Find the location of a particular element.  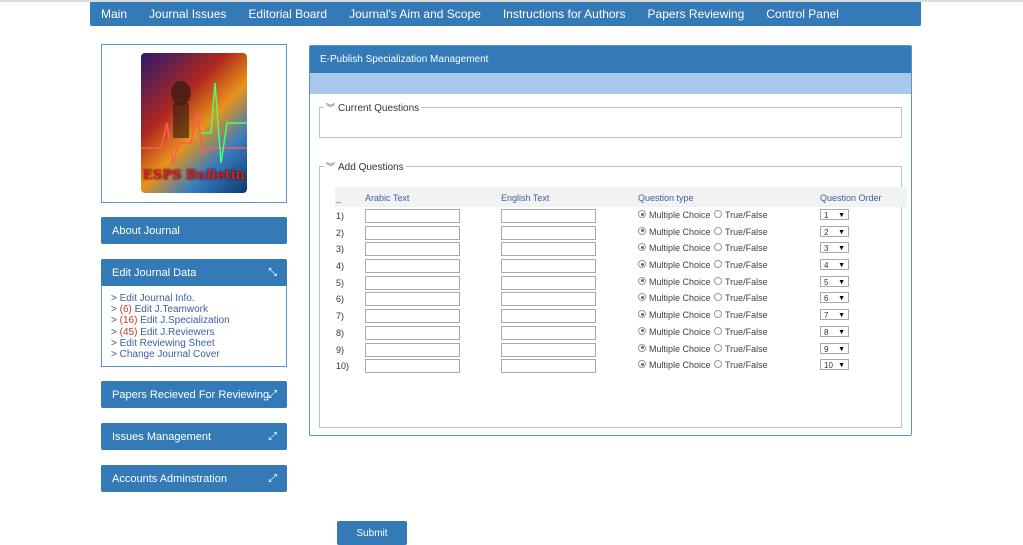

question-order-select: 6 ▼ is located at coordinates (834, 298).